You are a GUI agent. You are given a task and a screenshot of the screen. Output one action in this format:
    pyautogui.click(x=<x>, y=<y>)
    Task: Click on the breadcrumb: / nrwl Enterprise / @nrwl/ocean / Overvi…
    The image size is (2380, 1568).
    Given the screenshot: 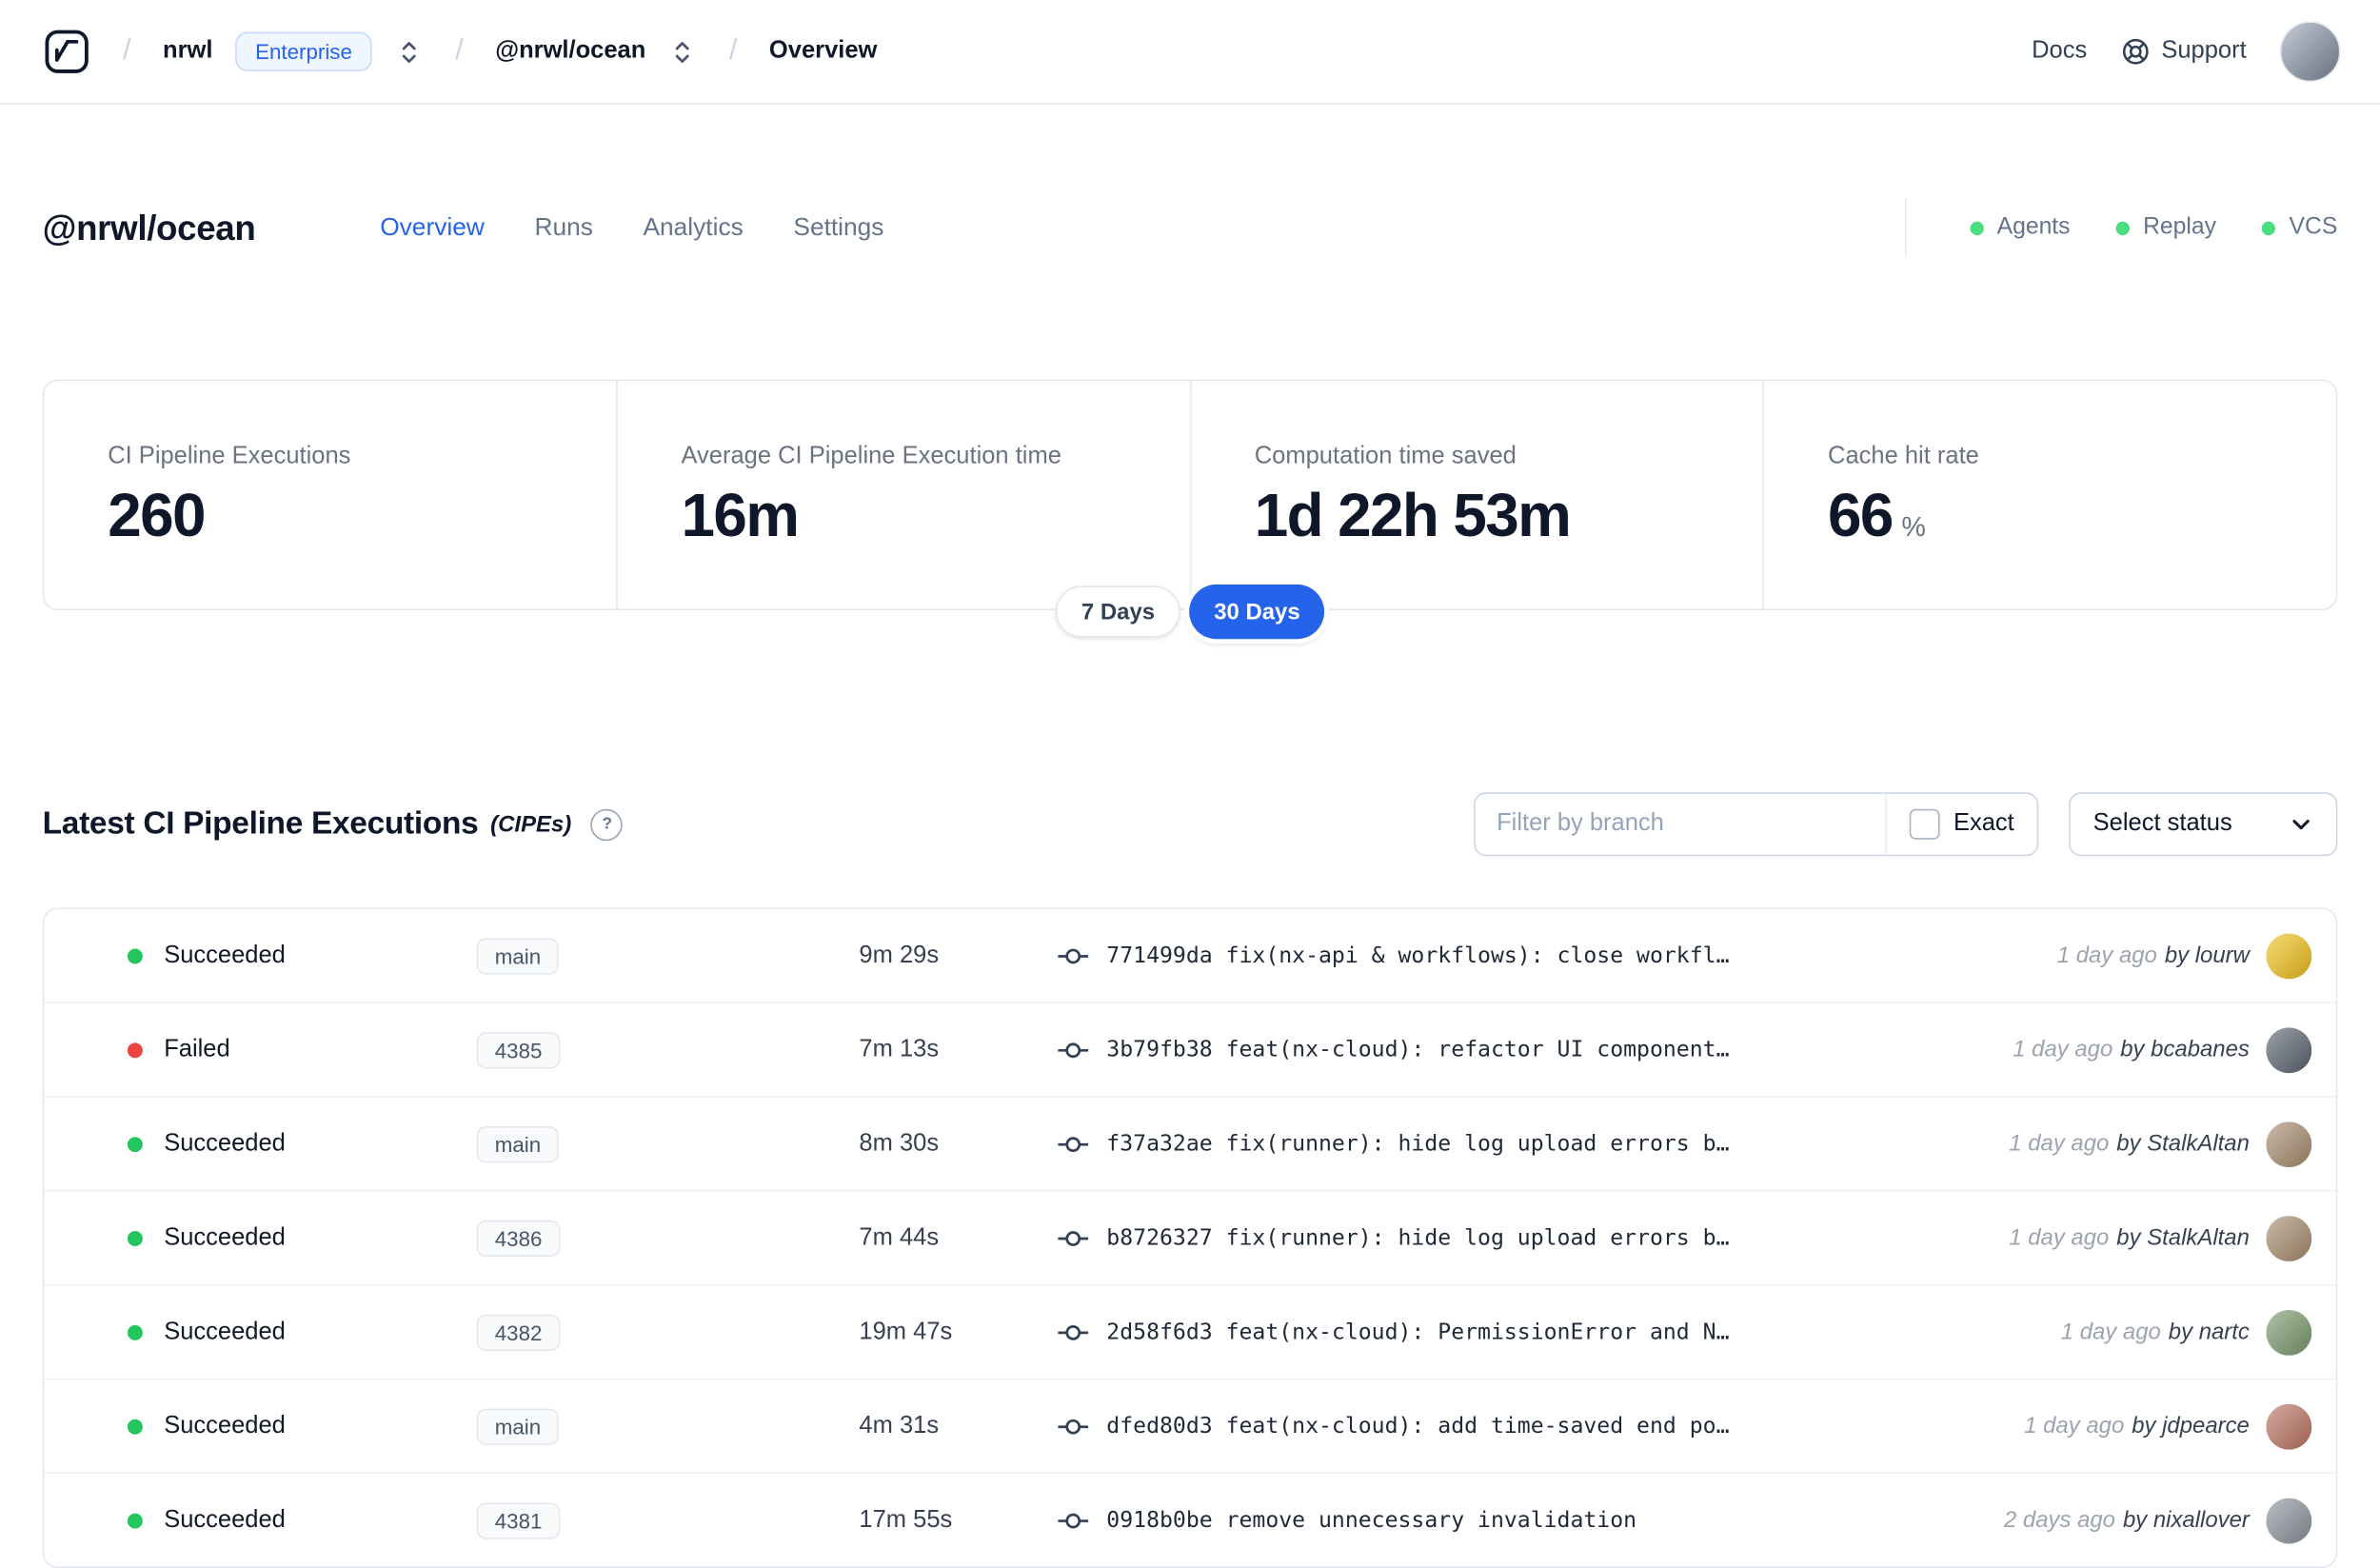 What is the action you would take?
    pyautogui.click(x=460, y=52)
    